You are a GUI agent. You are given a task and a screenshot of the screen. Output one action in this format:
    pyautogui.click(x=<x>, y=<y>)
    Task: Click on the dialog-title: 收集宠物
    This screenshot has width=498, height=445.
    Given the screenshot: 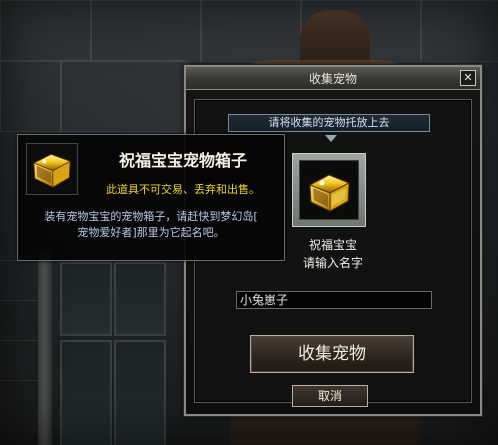 What is the action you would take?
    pyautogui.click(x=332, y=79)
    